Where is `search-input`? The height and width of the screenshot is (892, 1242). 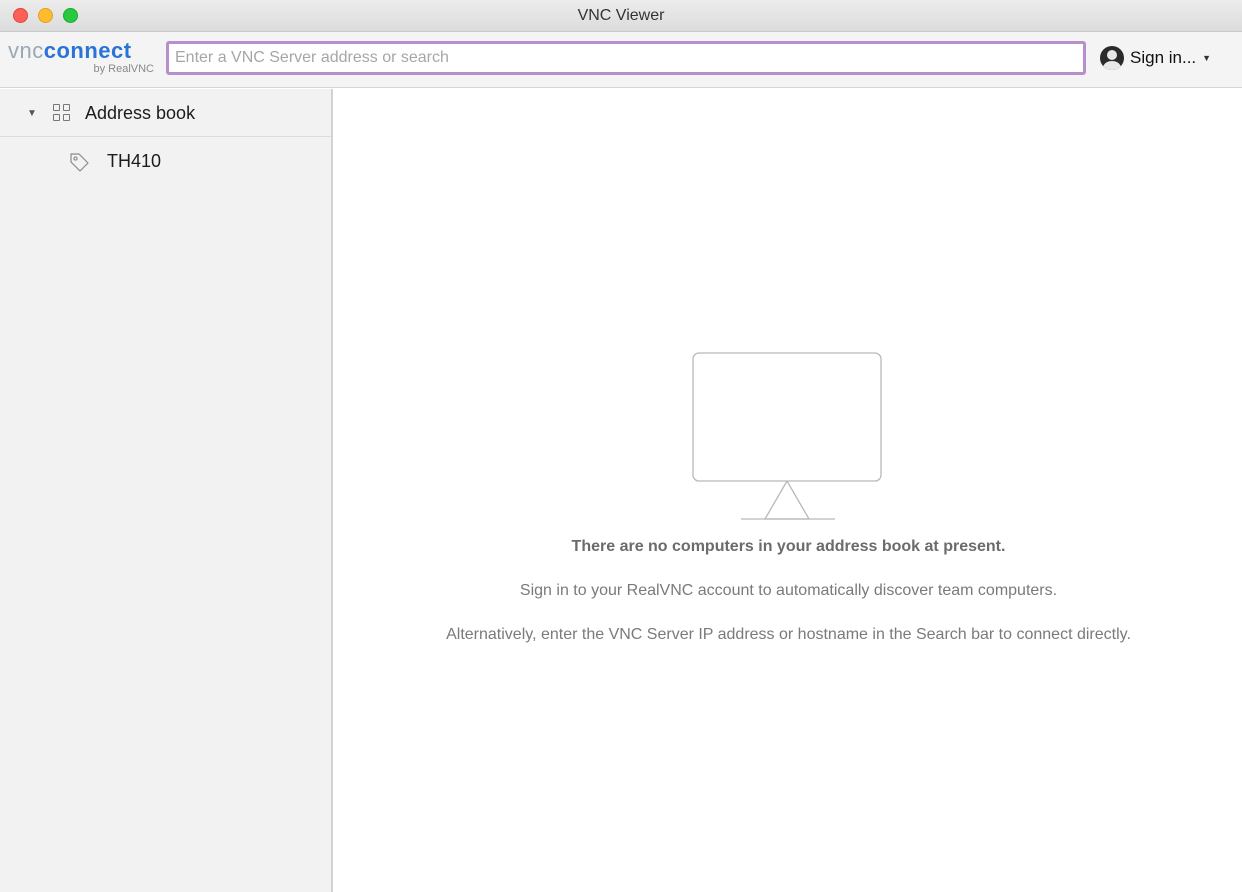 search-input is located at coordinates (626, 58).